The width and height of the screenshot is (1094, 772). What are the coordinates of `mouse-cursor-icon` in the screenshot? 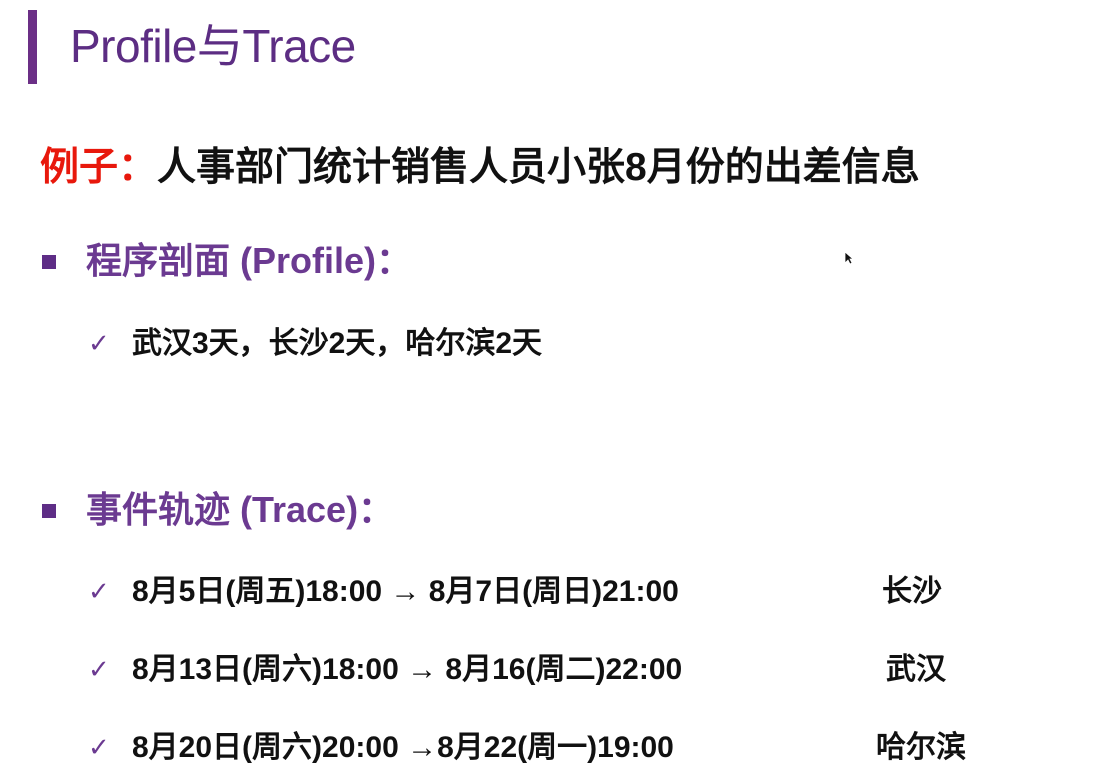 It's located at (849, 258).